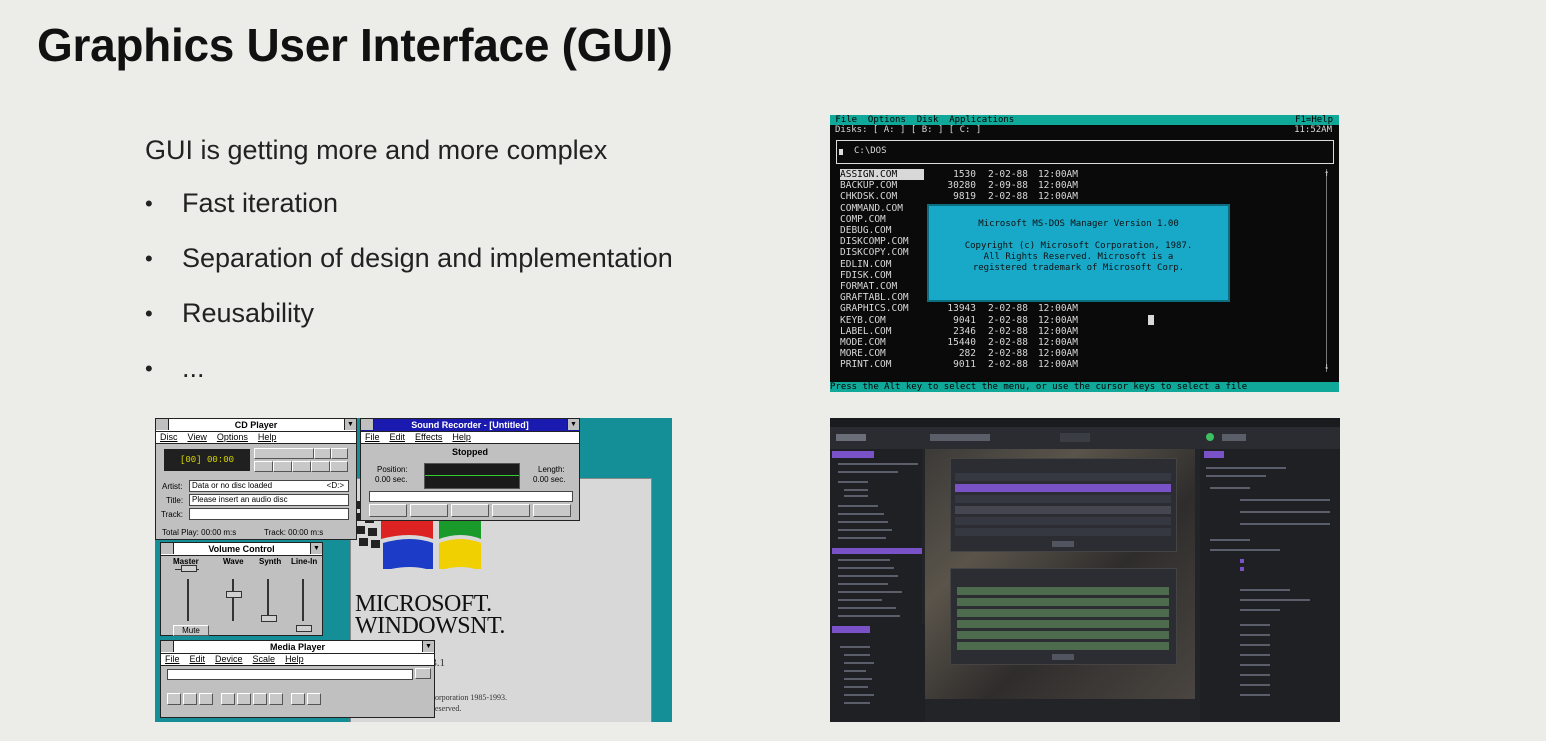 The width and height of the screenshot is (1546, 741). I want to click on dos-file-row: KEYB.COM 9041 2-02-88 12:00AM, so click(959, 320).